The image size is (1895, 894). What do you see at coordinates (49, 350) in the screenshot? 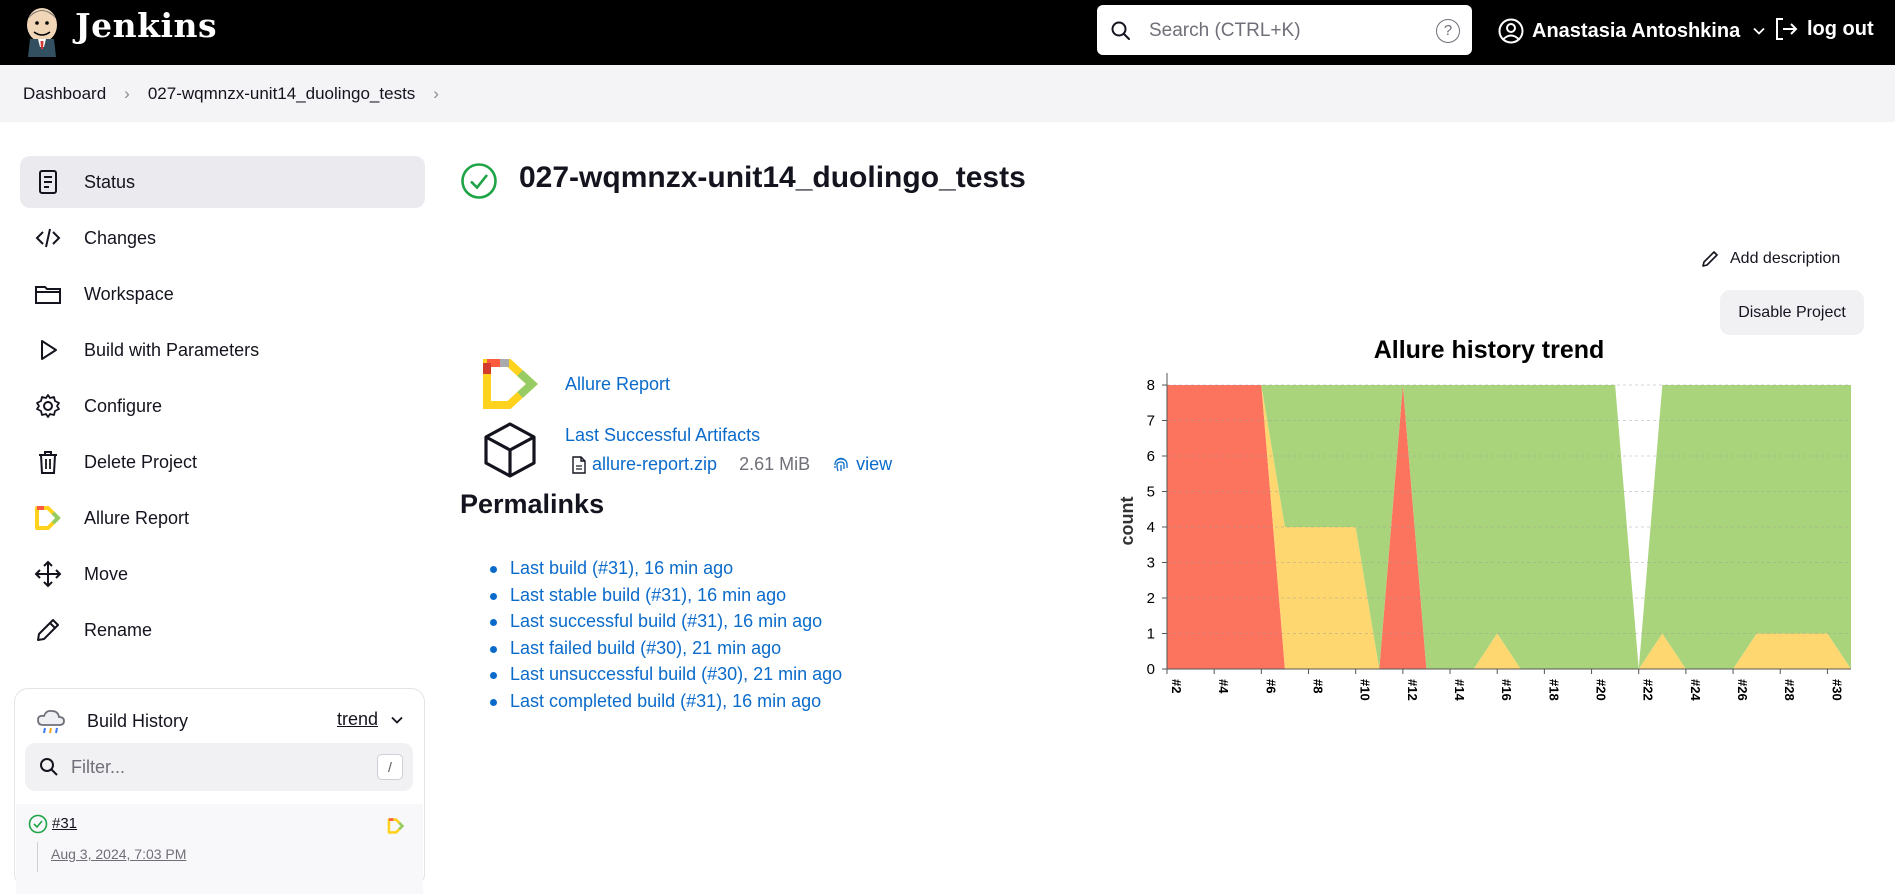
I see `play-icon` at bounding box center [49, 350].